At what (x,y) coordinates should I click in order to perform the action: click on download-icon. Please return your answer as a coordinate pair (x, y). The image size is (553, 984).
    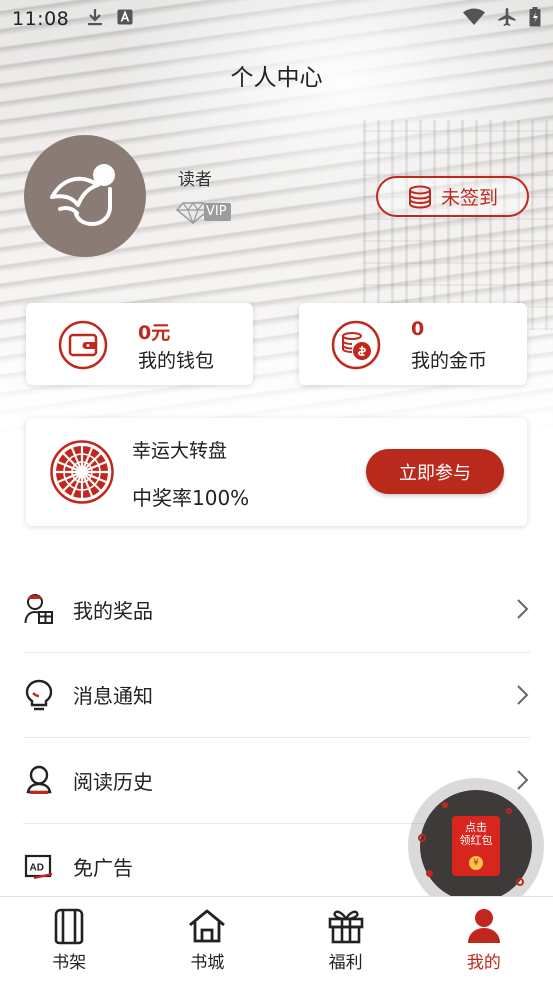
    Looking at the image, I should click on (95, 19).